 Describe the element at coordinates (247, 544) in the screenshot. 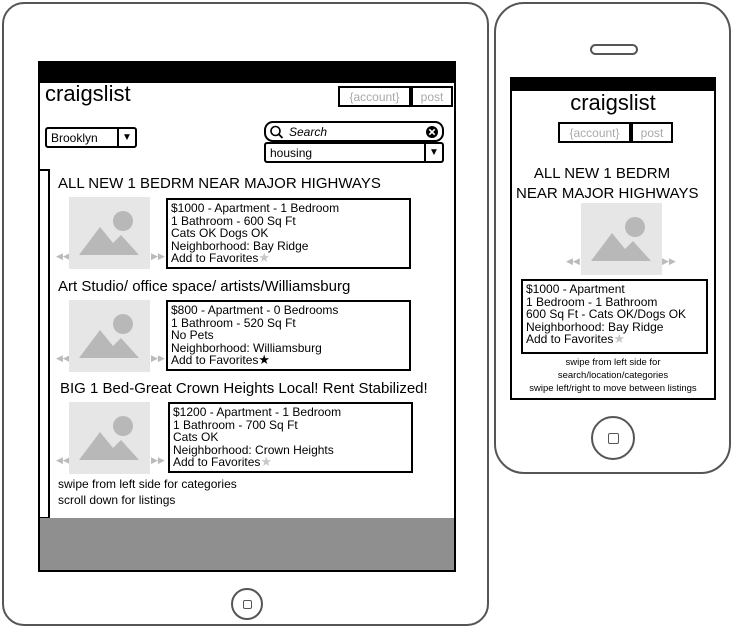

I see `tablet-footer-bar` at that location.